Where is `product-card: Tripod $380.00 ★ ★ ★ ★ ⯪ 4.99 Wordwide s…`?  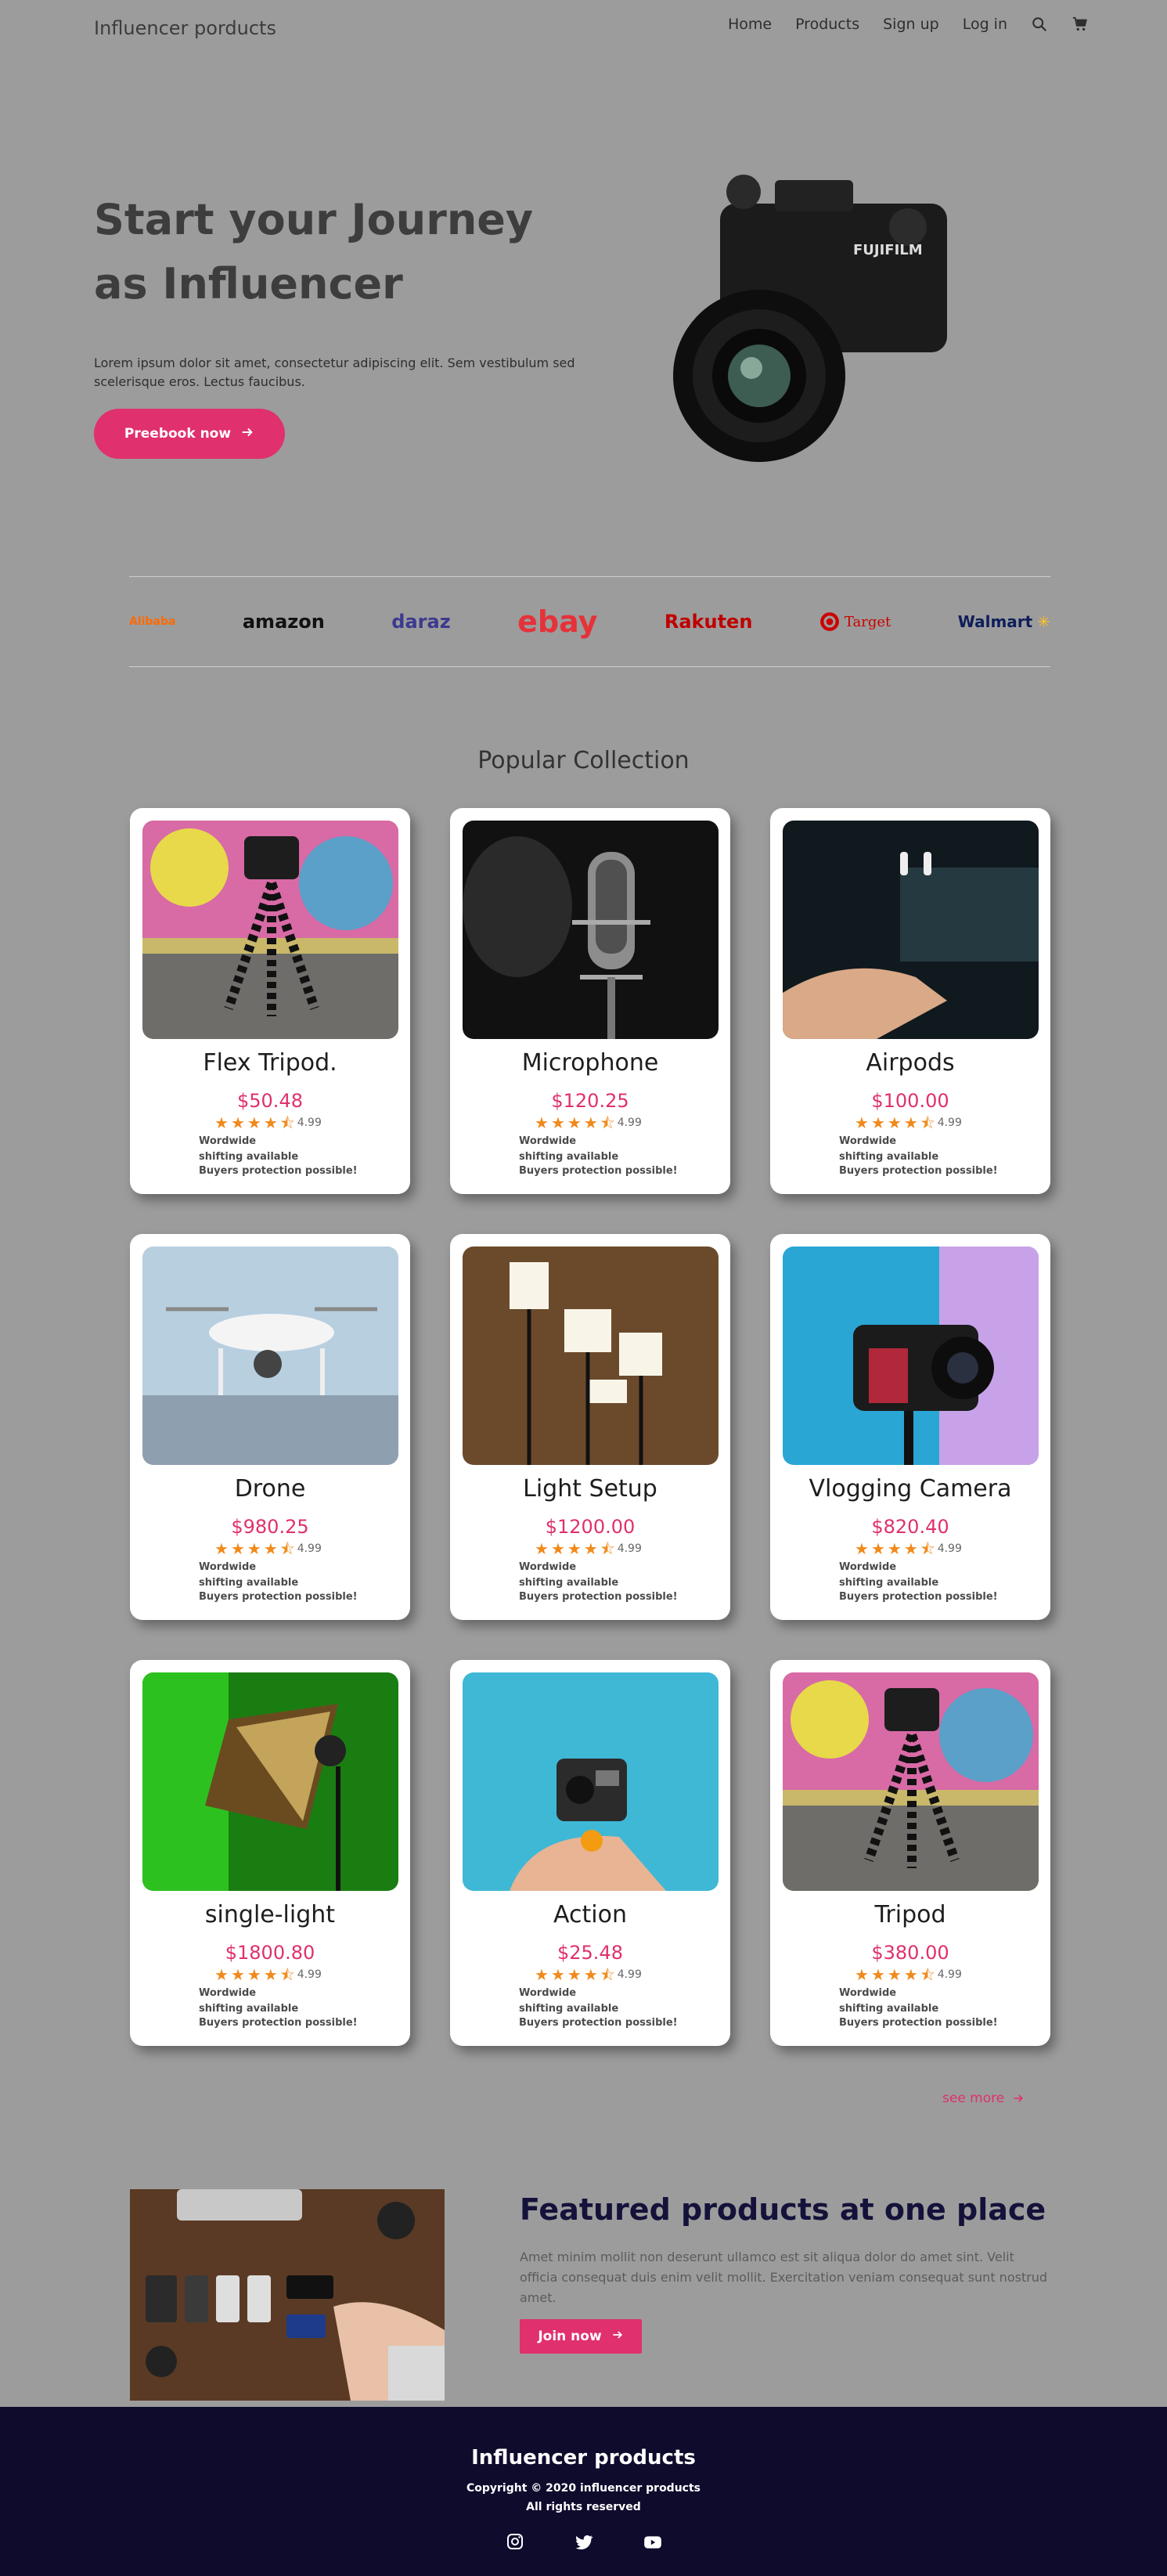 product-card: Tripod $380.00 ★ ★ ★ ★ ⯪ 4.99 Wordwide s… is located at coordinates (910, 1853).